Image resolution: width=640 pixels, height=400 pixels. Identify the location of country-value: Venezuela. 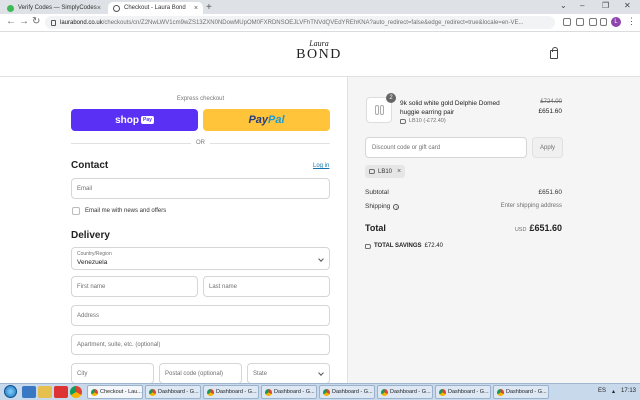
(92, 262).